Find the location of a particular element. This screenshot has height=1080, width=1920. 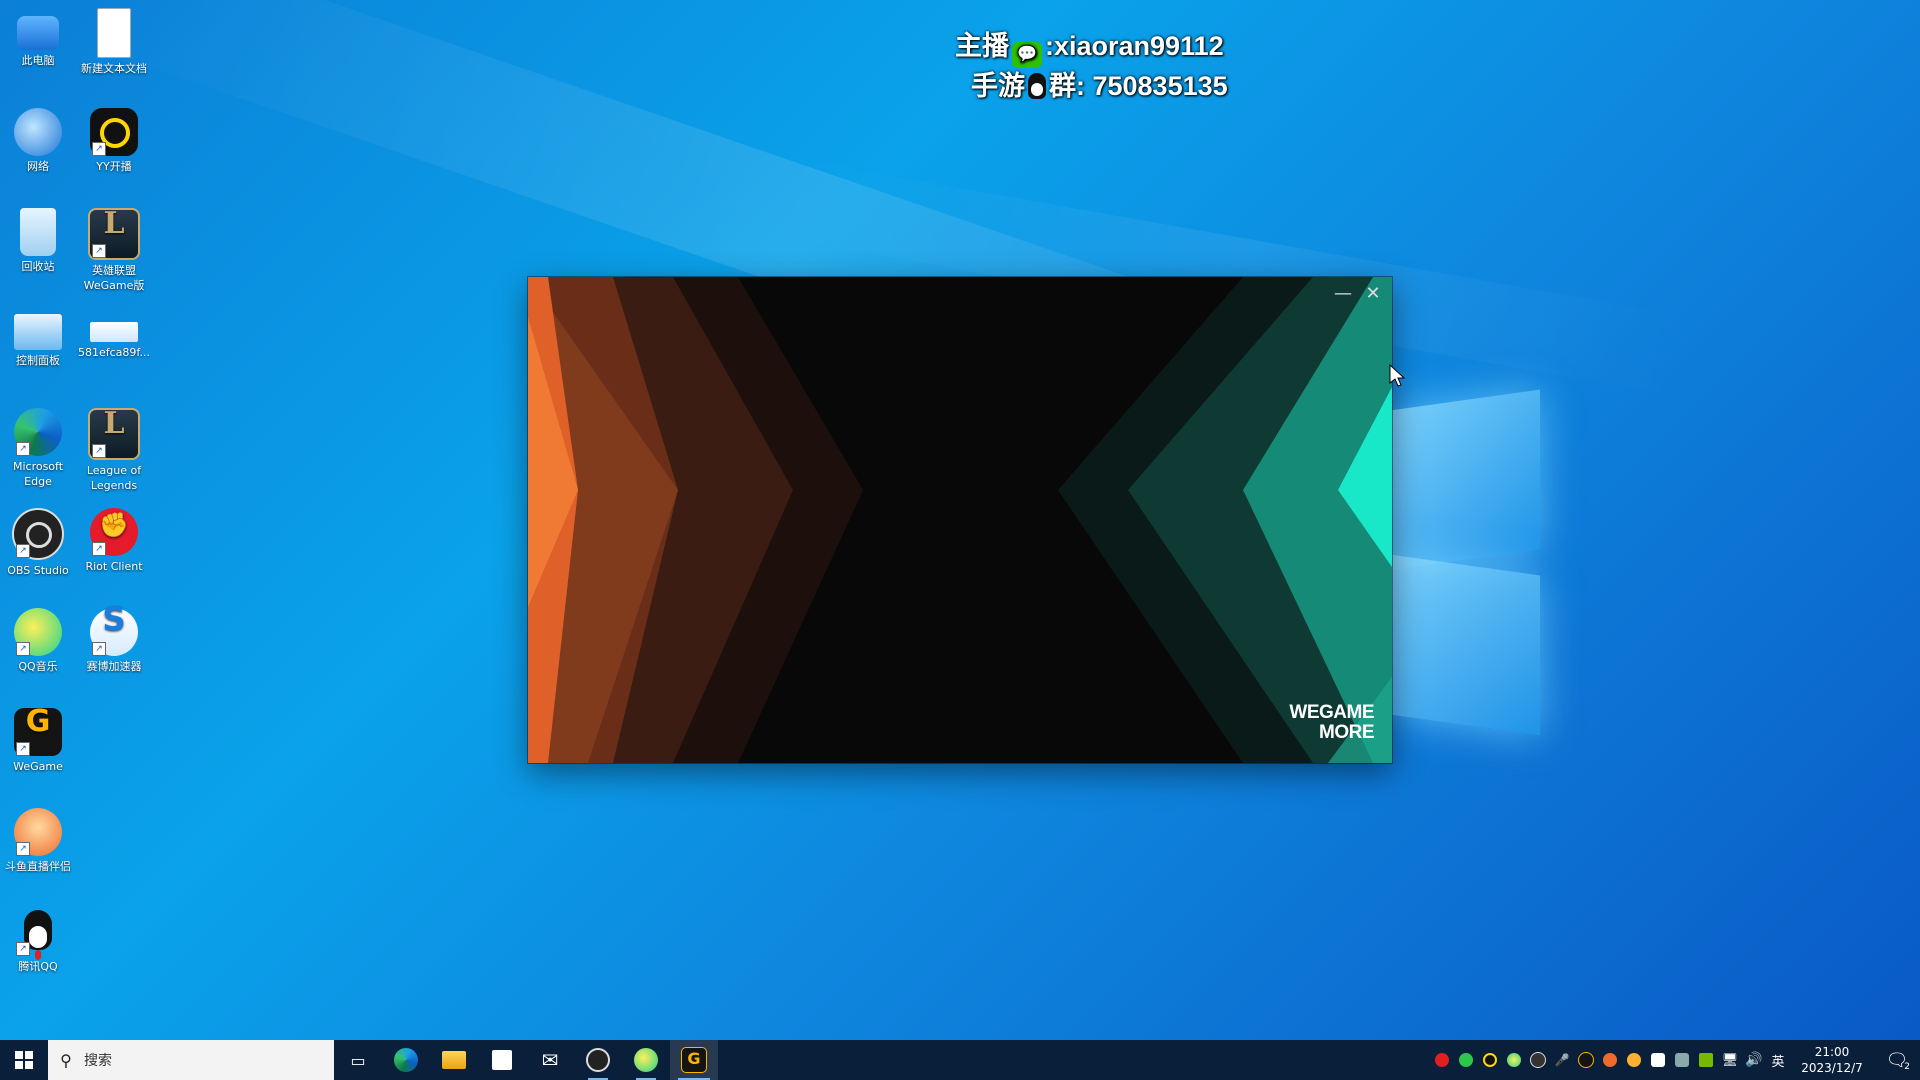

shield-icon is located at coordinates (1658, 1060).